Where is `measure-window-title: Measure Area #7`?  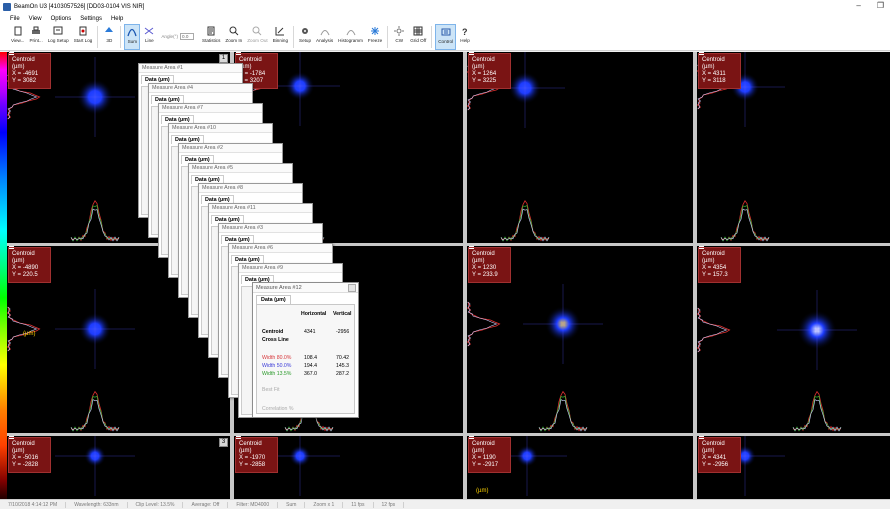 measure-window-title: Measure Area #7 is located at coordinates (210, 108).